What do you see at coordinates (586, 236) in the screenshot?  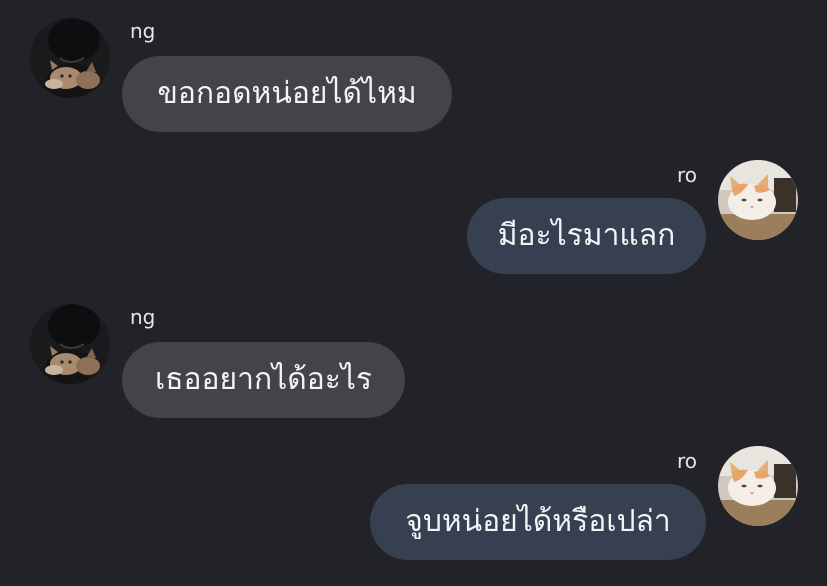 I see `message-bubble: มีอะไรมาแลก` at bounding box center [586, 236].